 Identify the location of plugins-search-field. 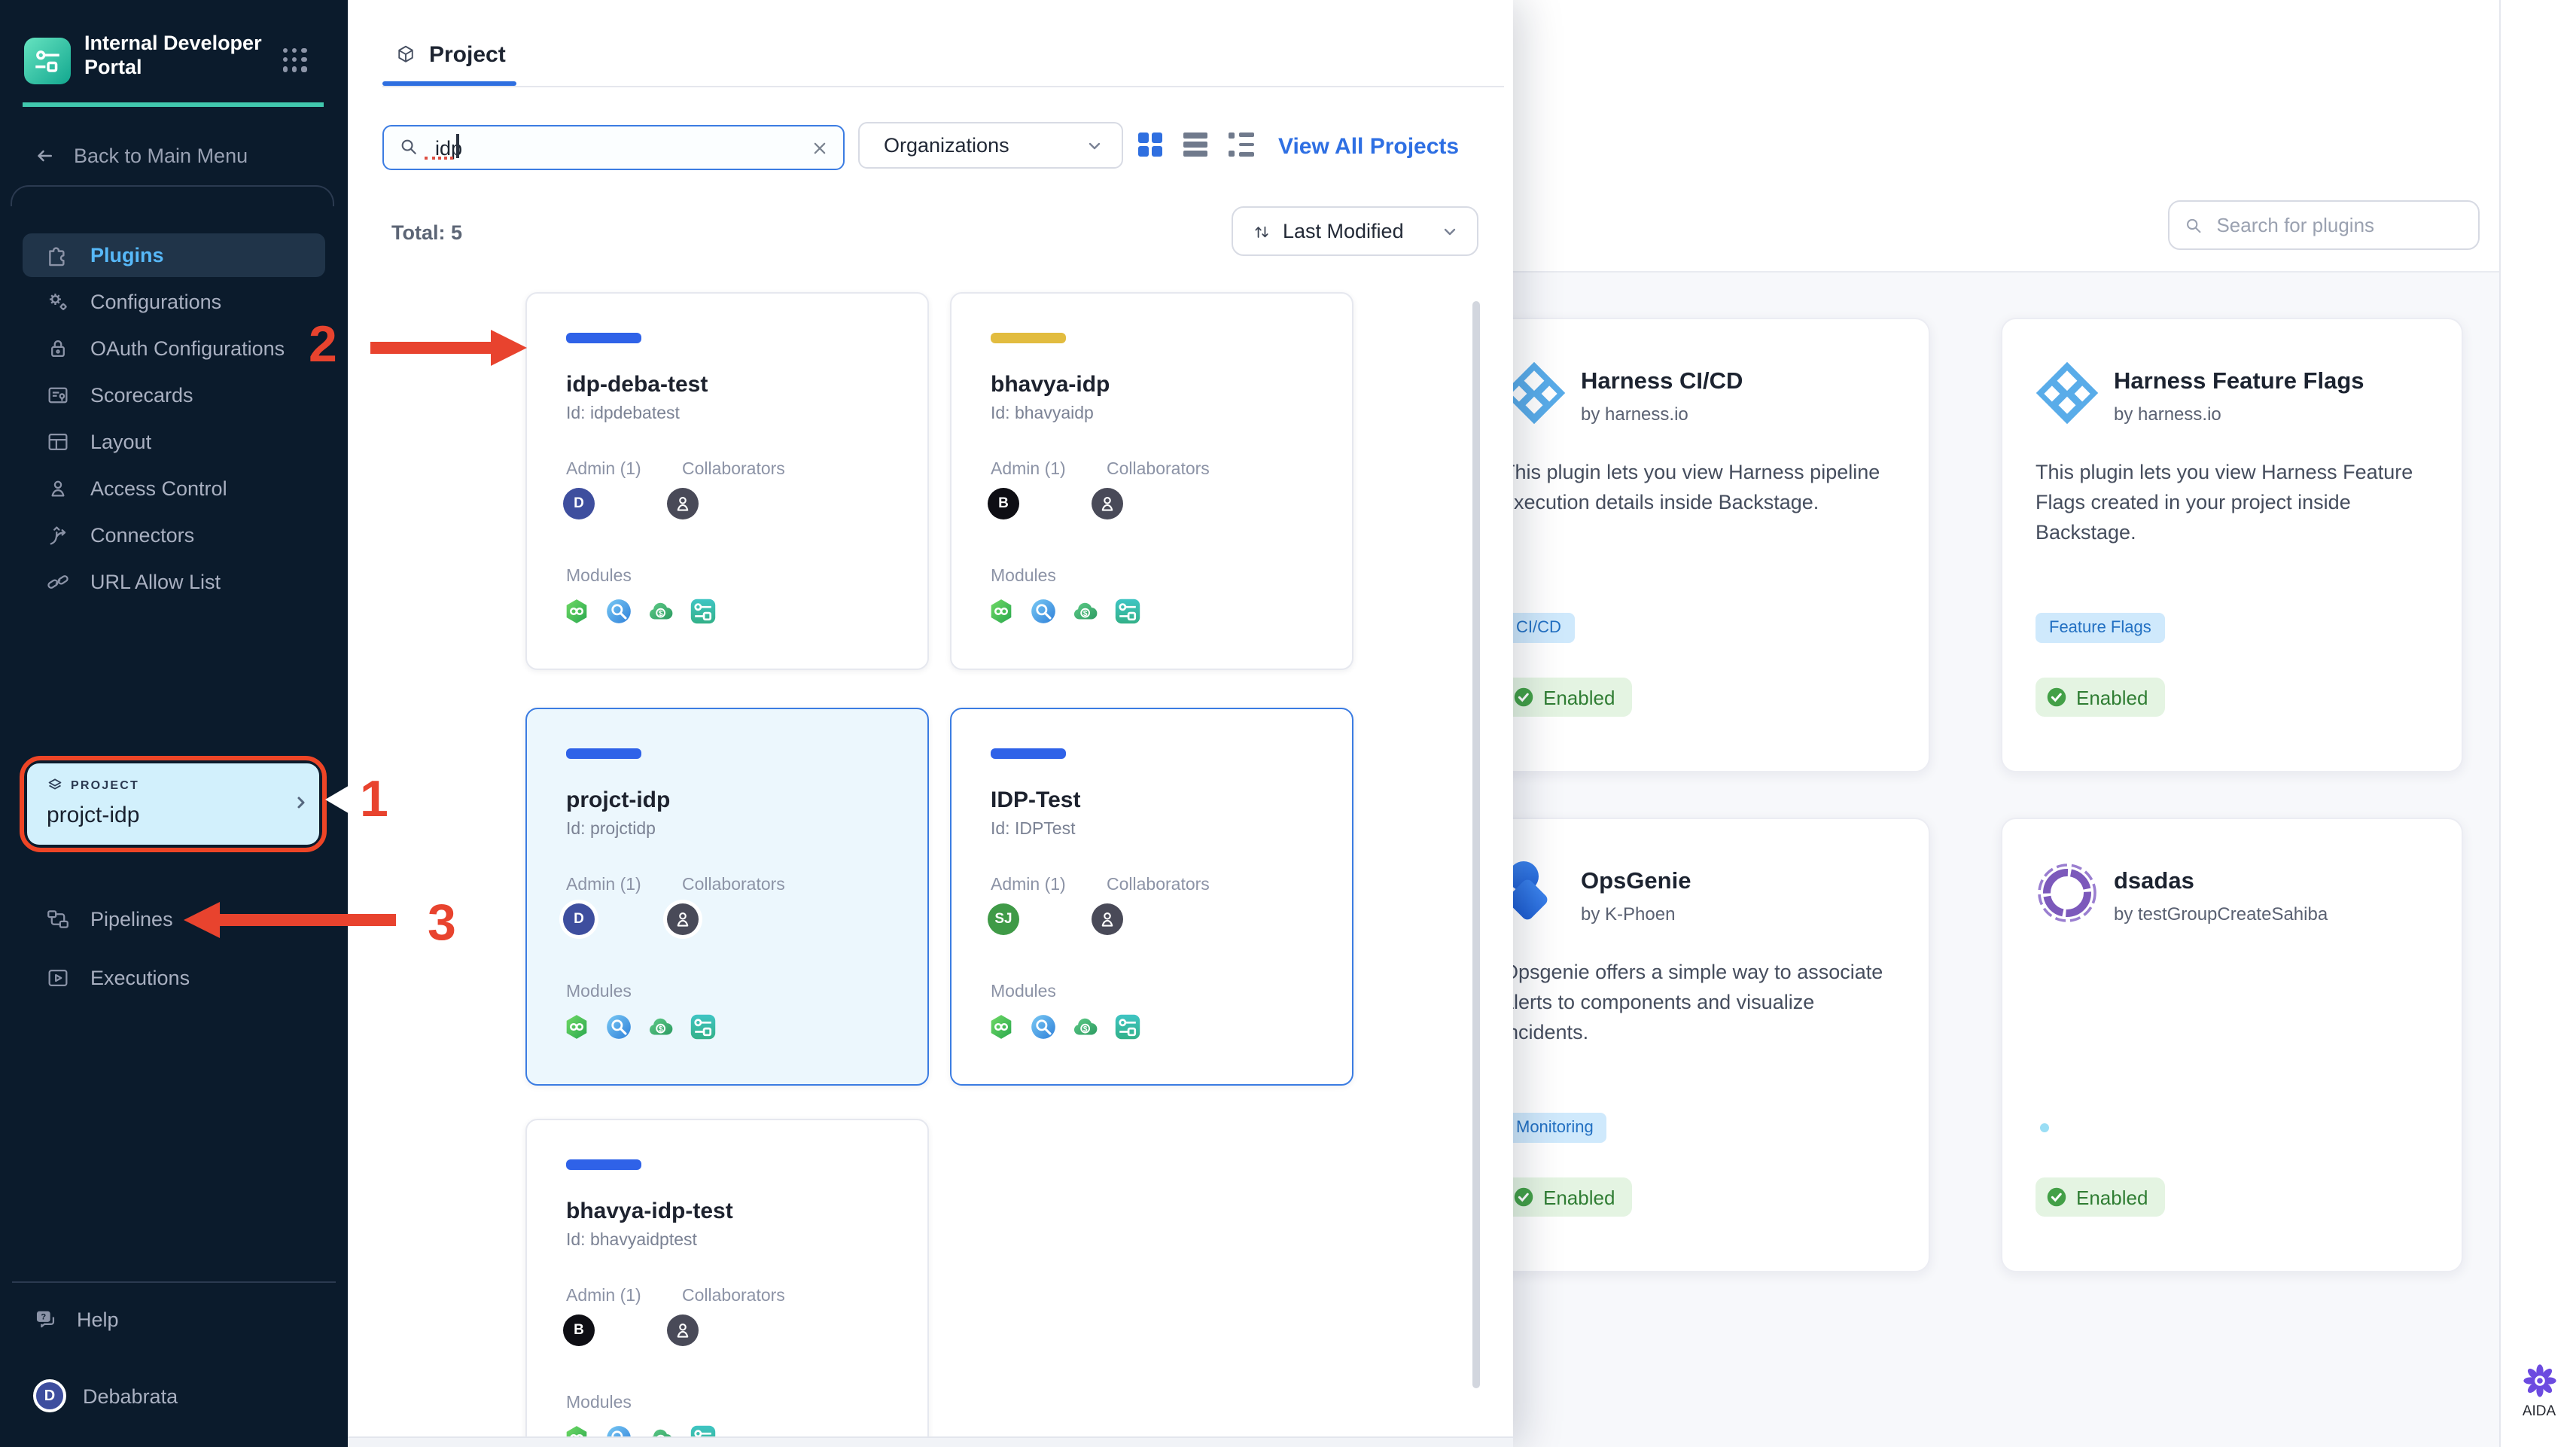
(2324, 225).